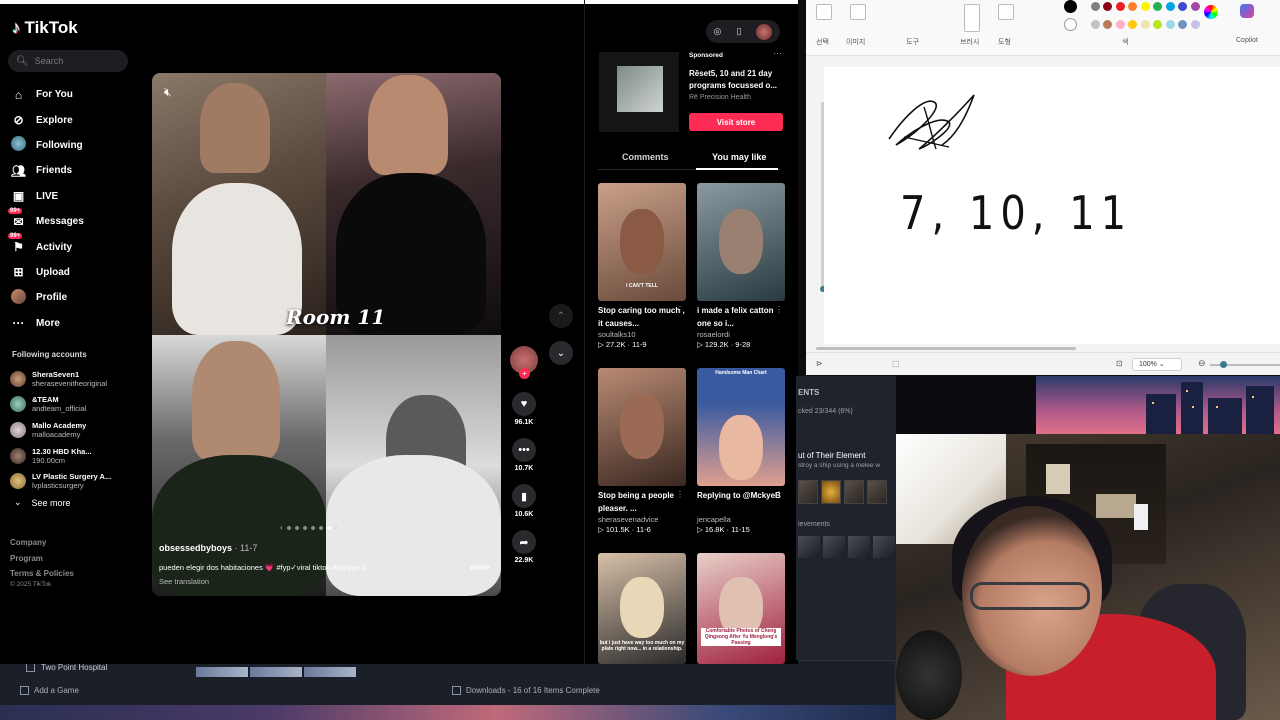  What do you see at coordinates (74, 246) in the screenshot?
I see `sidebar-item-activity: ⚑ 99+ Activity` at bounding box center [74, 246].